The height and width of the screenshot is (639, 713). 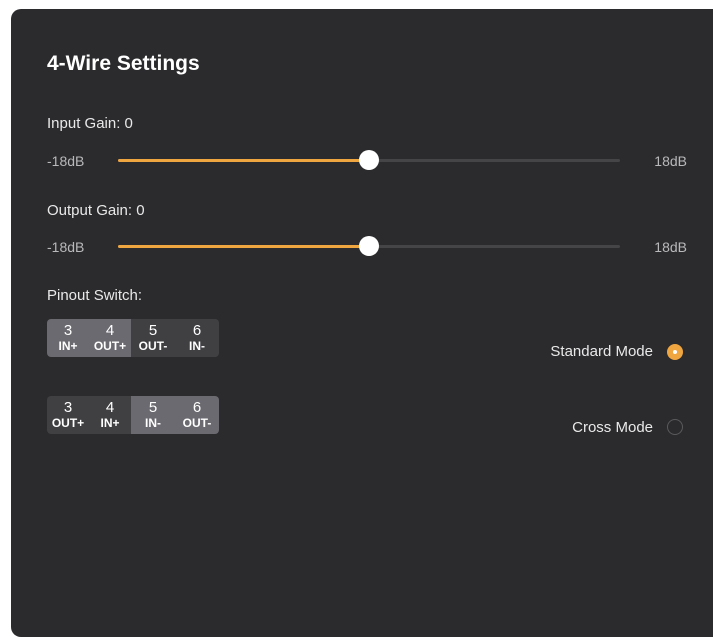 I want to click on standard-mode-radio, so click(x=675, y=352).